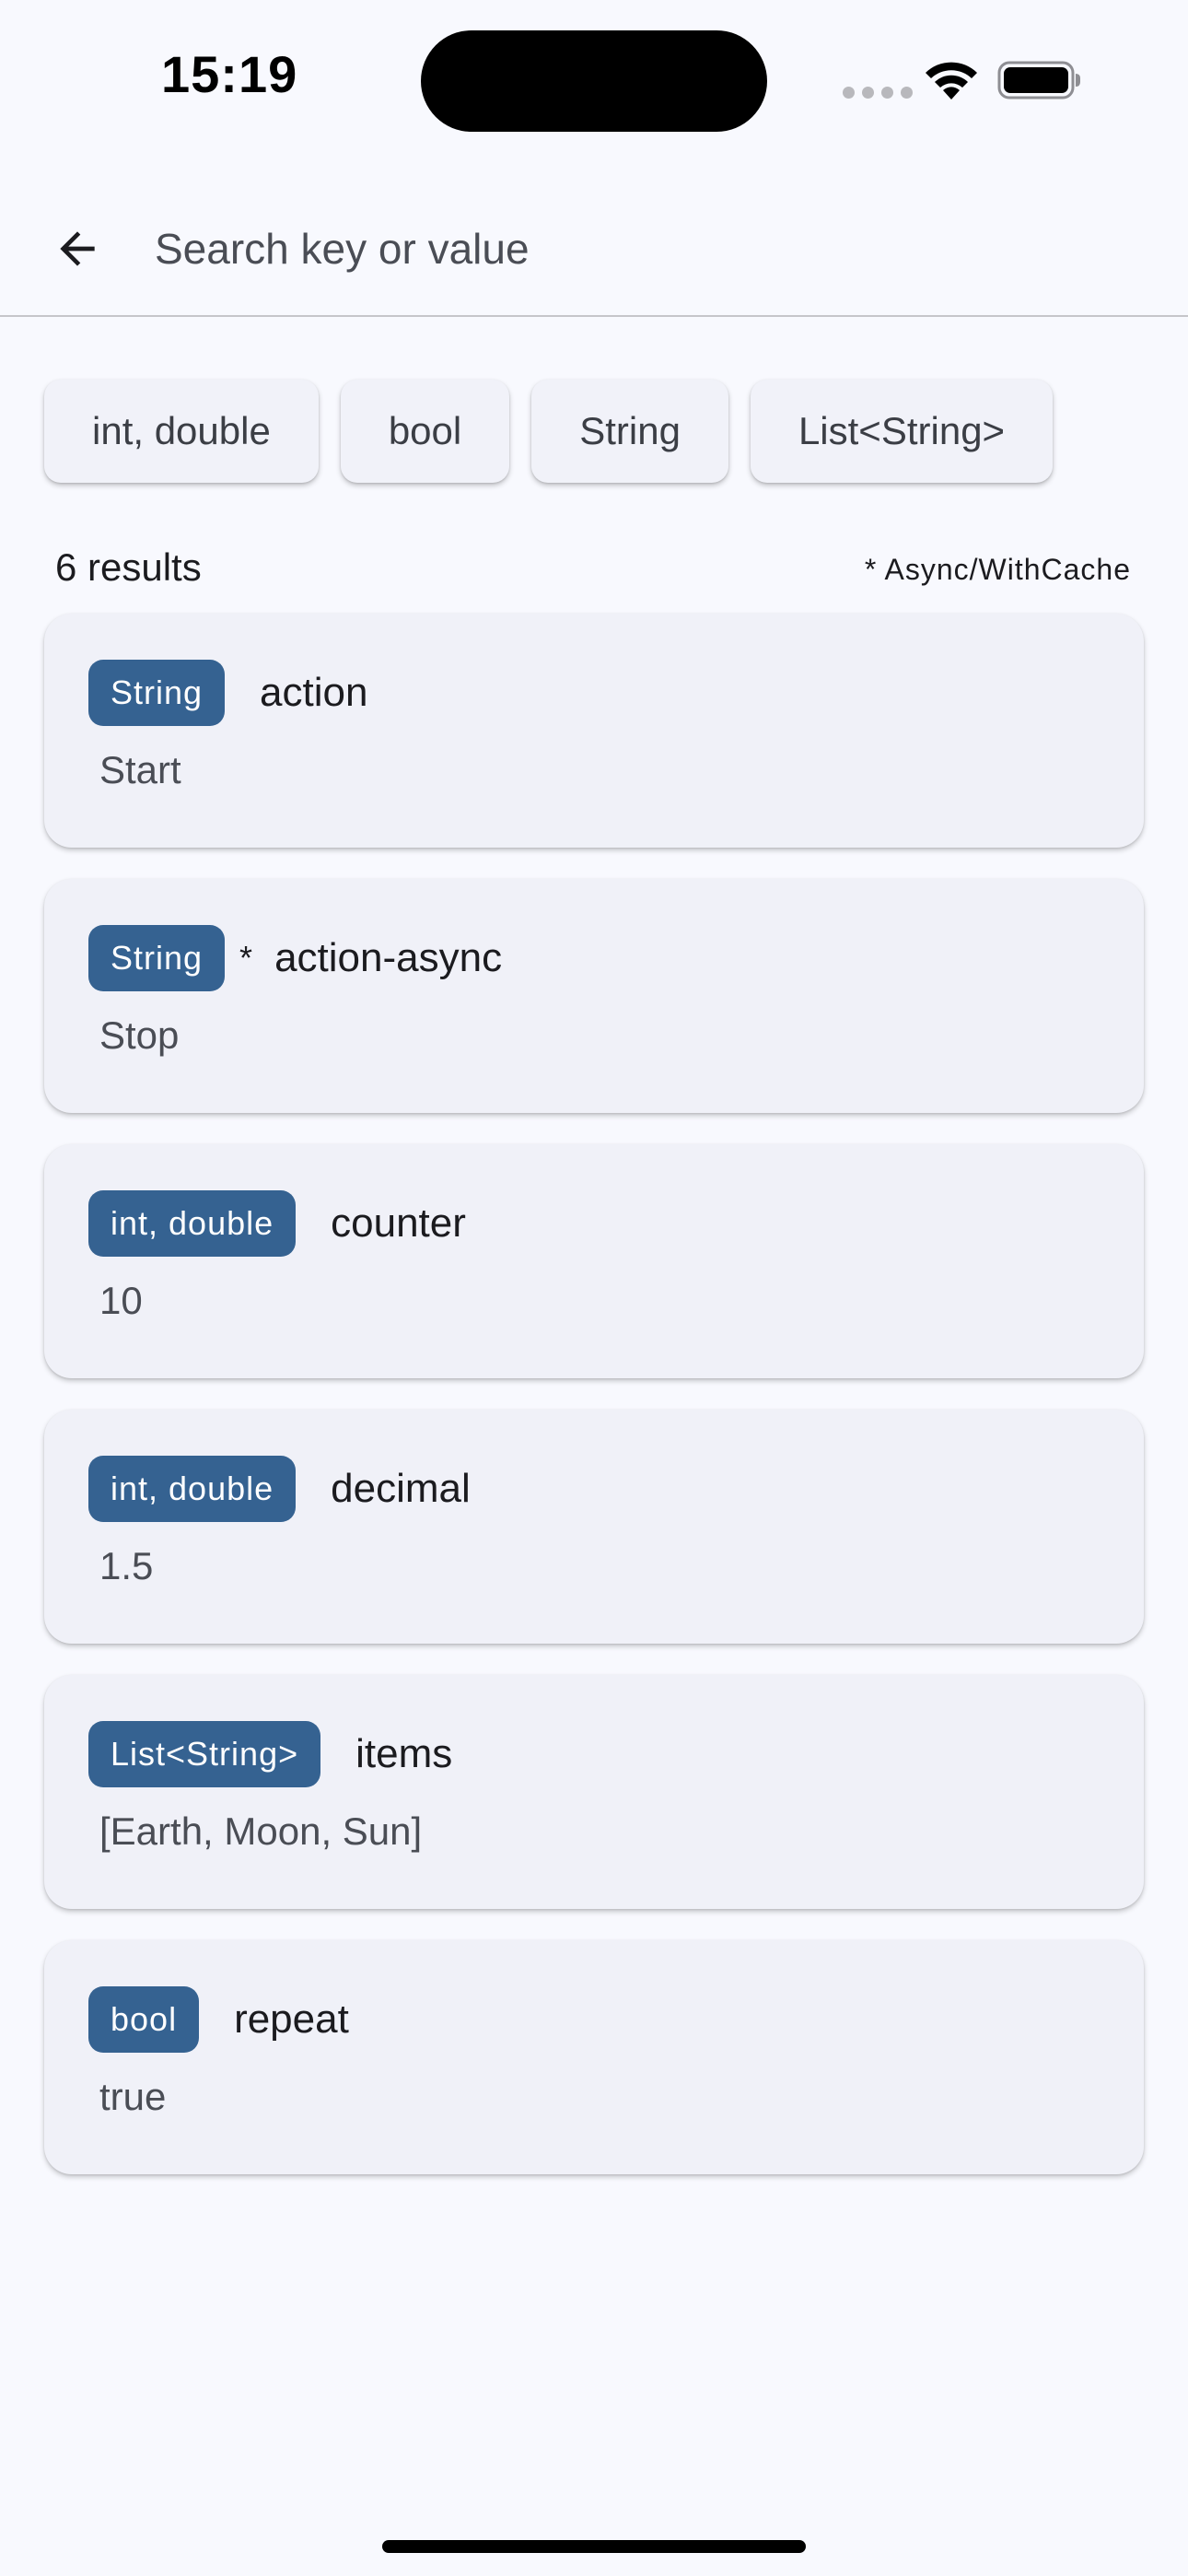 The width and height of the screenshot is (1188, 2576). Describe the element at coordinates (998, 569) in the screenshot. I see `async-legend: * Async/WithCache` at that location.